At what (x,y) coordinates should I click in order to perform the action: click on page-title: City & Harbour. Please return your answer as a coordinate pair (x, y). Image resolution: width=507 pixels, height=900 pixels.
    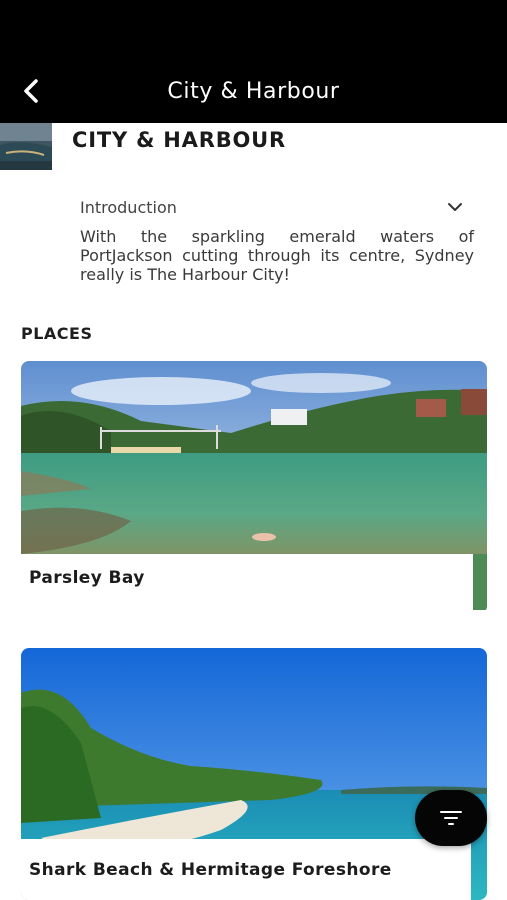
    Looking at the image, I should click on (253, 91).